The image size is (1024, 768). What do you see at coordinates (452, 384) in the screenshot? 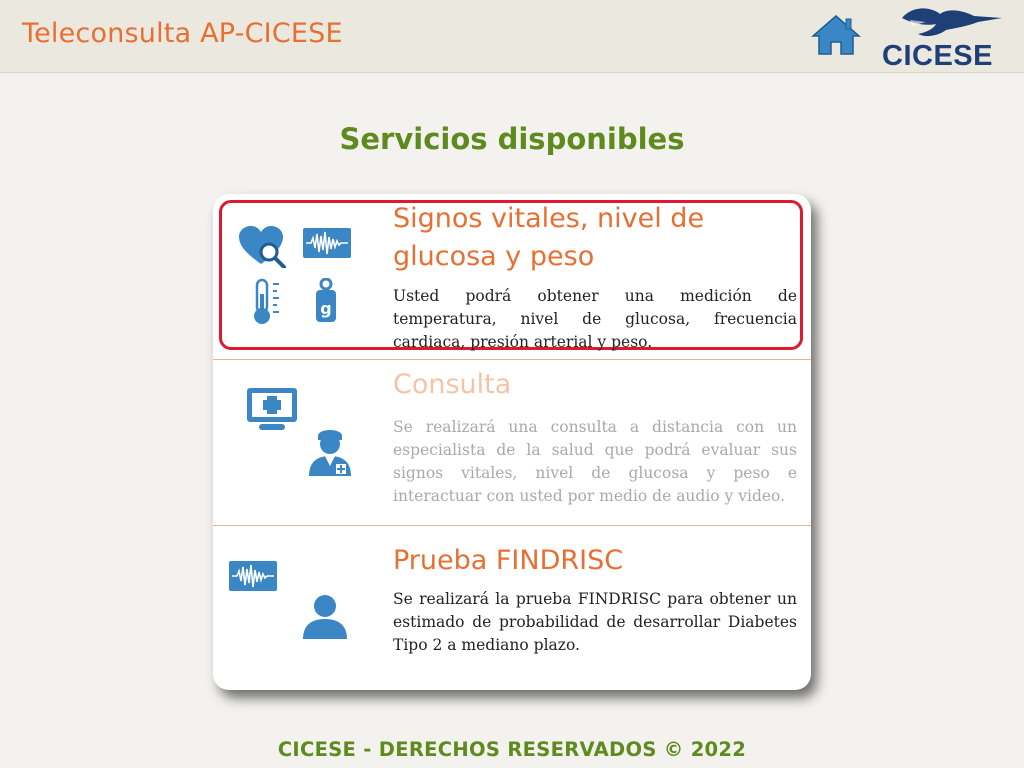
I see `service-title: Consulta` at bounding box center [452, 384].